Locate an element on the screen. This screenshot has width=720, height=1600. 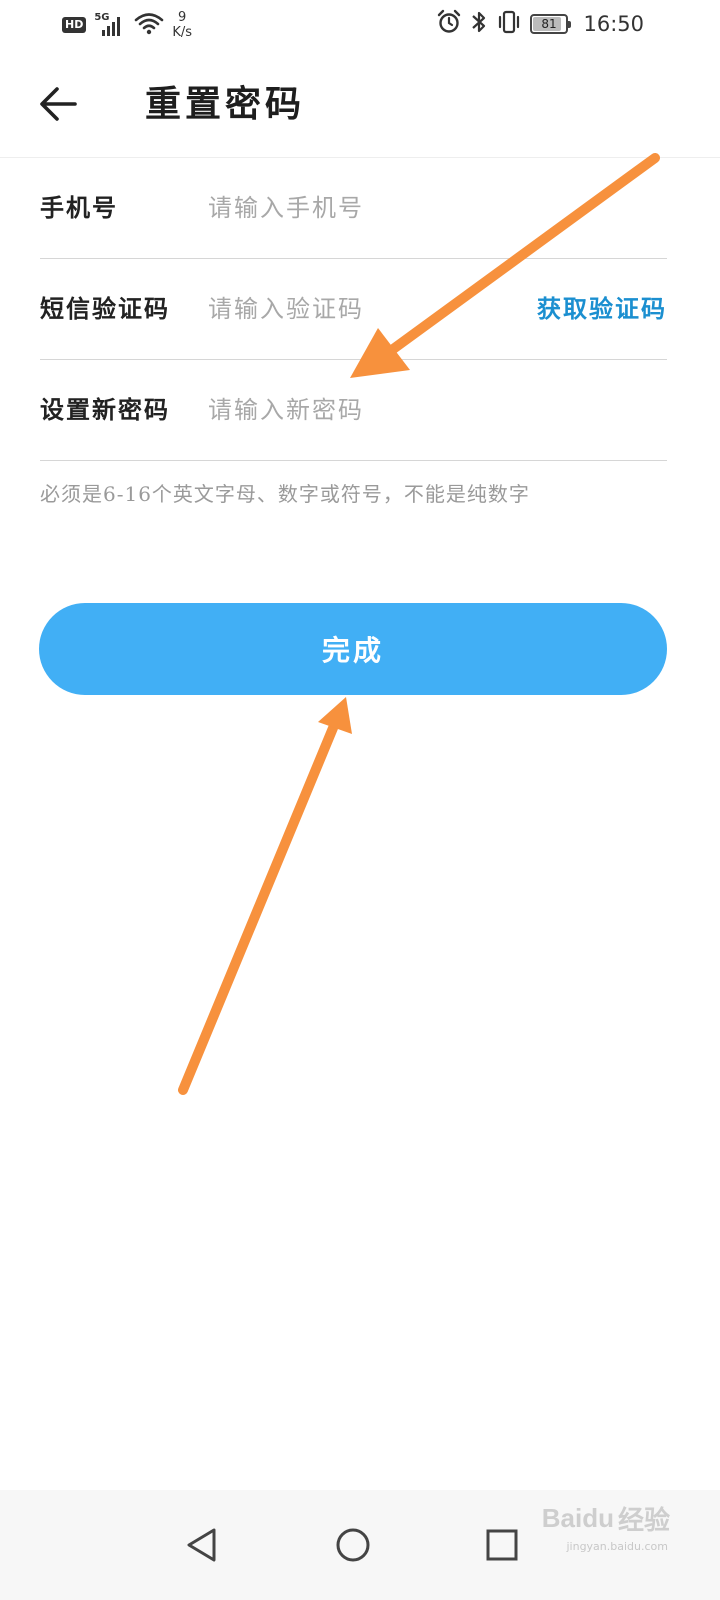
hd-badge: HD is located at coordinates (74, 25).